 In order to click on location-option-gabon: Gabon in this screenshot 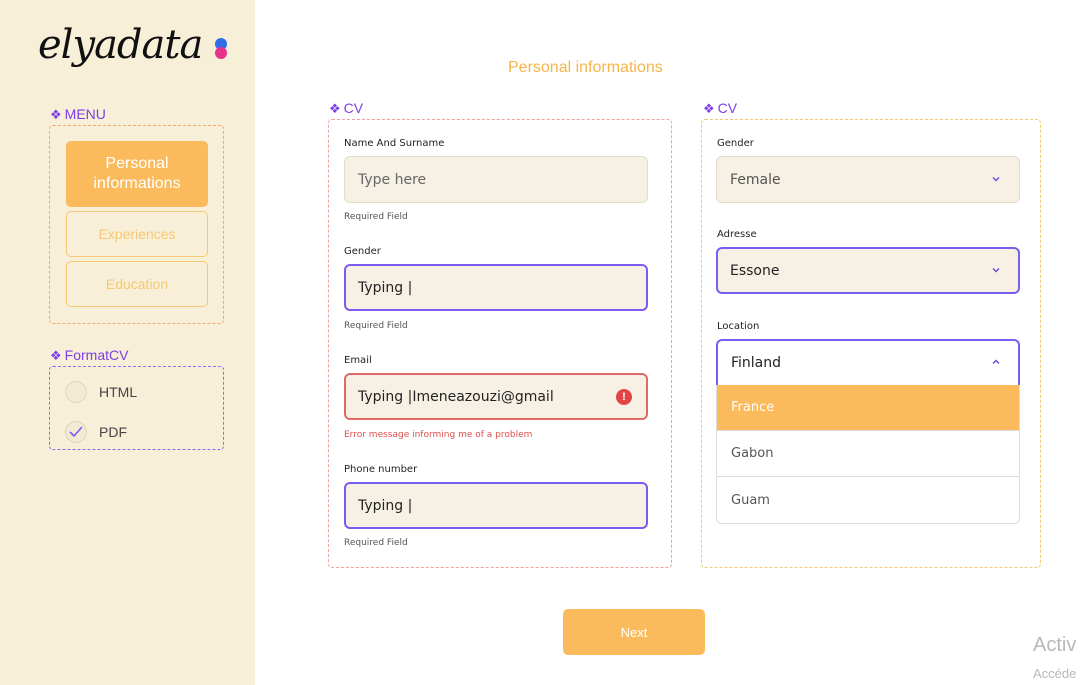, I will do `click(868, 454)`.